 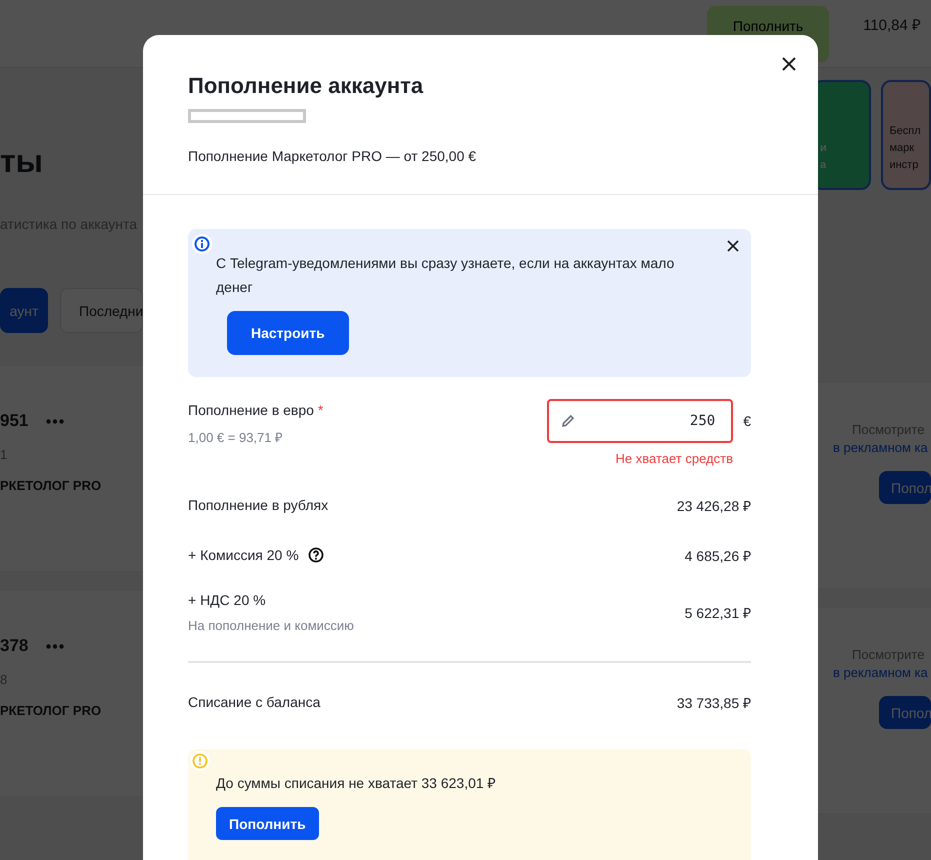 What do you see at coordinates (717, 613) in the screenshot?
I see `row-value: 5 622,31 ₽` at bounding box center [717, 613].